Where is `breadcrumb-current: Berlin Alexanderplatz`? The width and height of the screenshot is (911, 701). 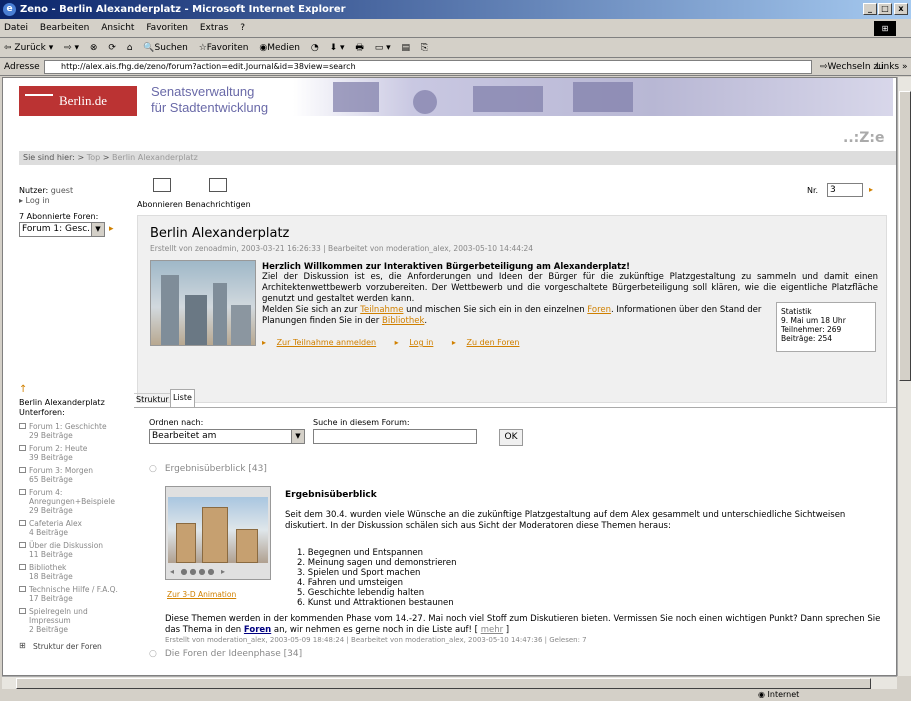 breadcrumb-current: Berlin Alexanderplatz is located at coordinates (155, 157).